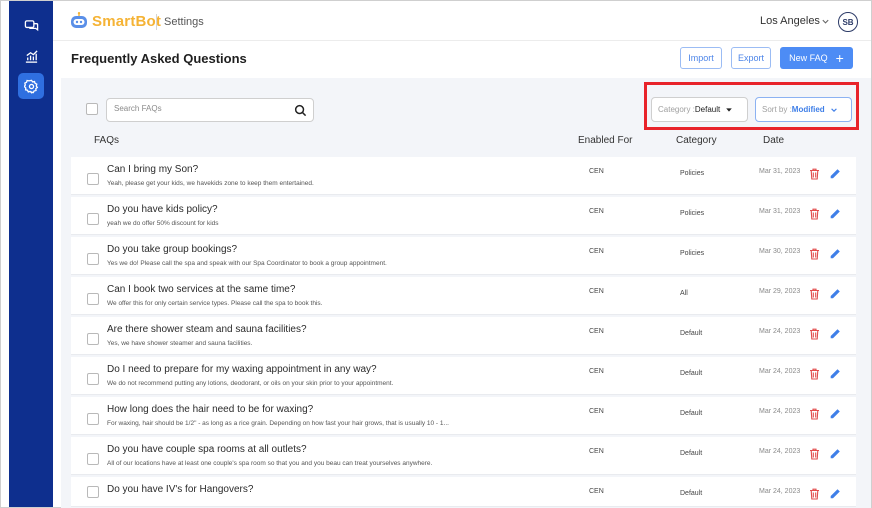  I want to click on chat-icon, so click(31, 25).